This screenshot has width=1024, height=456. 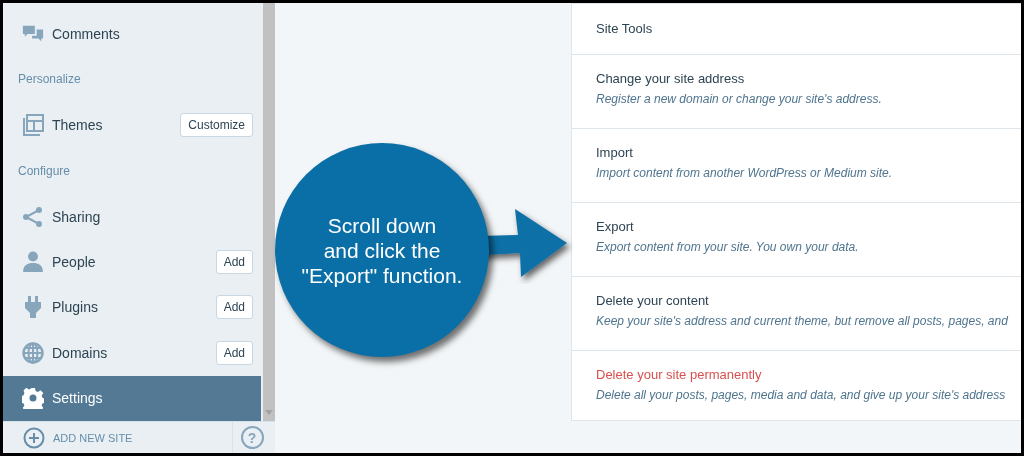 What do you see at coordinates (132, 34) in the screenshot?
I see `sidebar-item: Comments` at bounding box center [132, 34].